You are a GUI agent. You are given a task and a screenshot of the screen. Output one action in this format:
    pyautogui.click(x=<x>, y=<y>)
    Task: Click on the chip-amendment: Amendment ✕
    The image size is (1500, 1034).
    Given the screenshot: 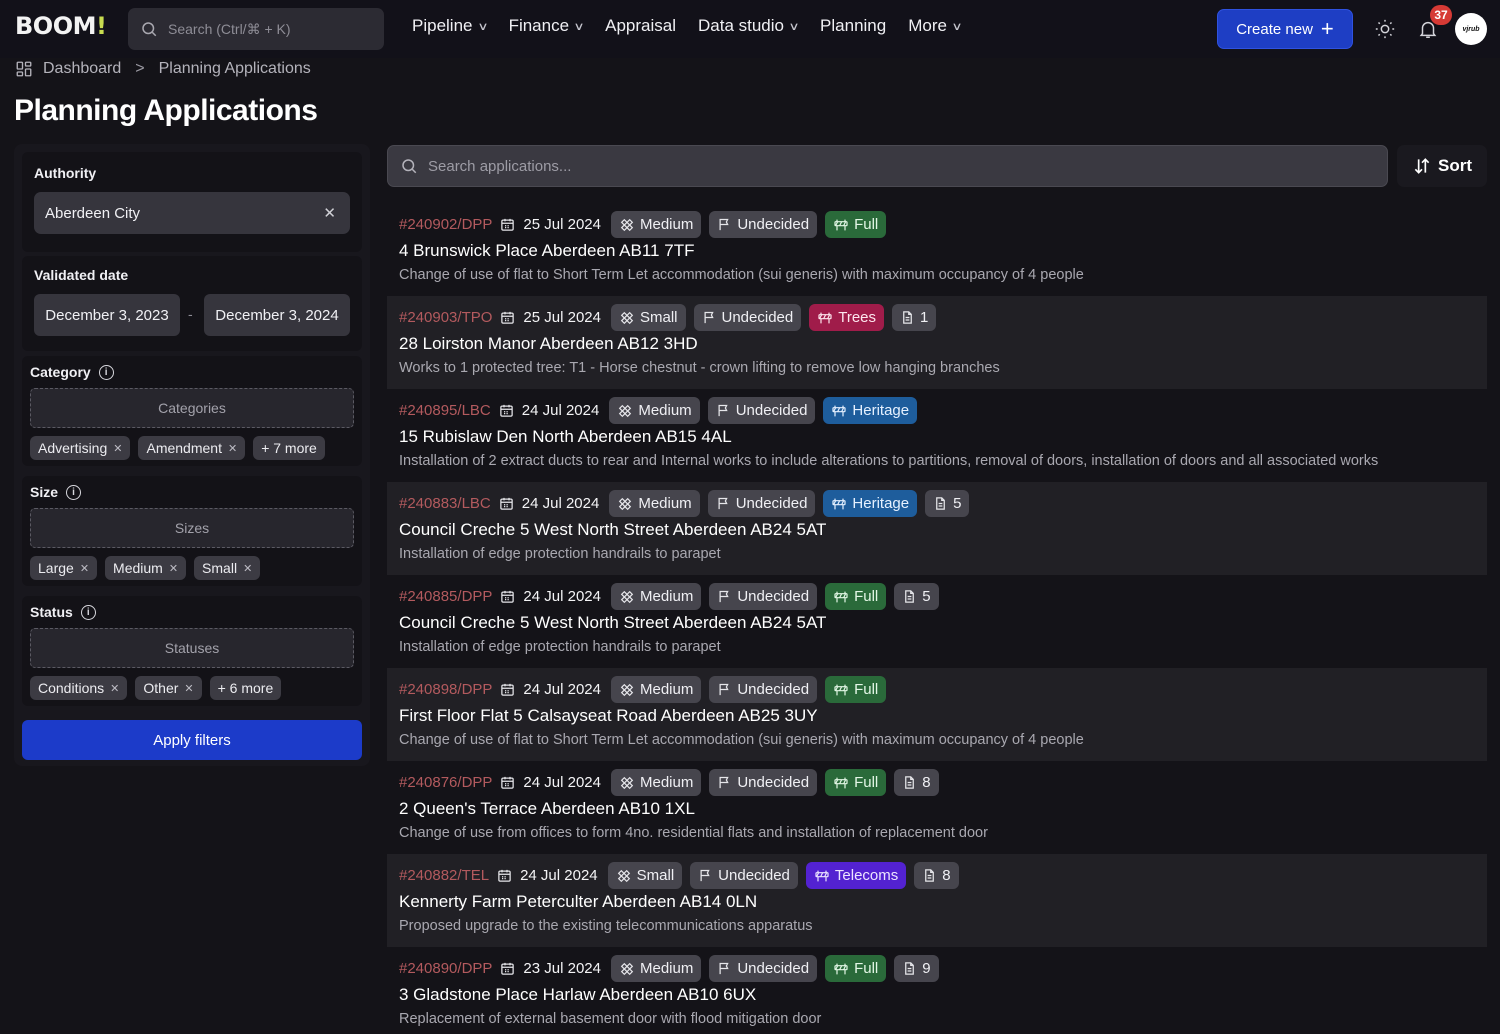 What is the action you would take?
    pyautogui.click(x=192, y=448)
    